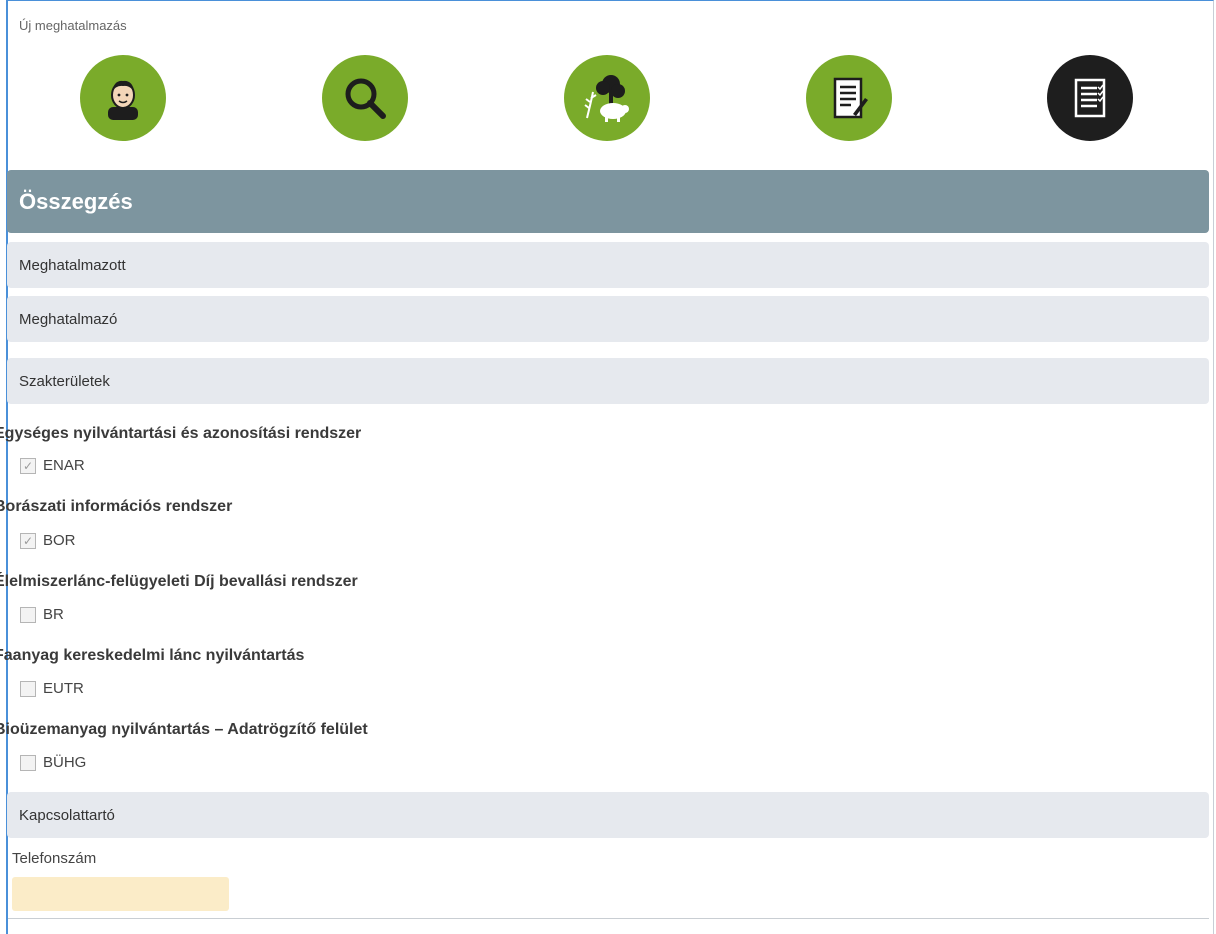 The image size is (1216, 934). Describe the element at coordinates (608, 918) in the screenshot. I see `bottom-divider` at that location.